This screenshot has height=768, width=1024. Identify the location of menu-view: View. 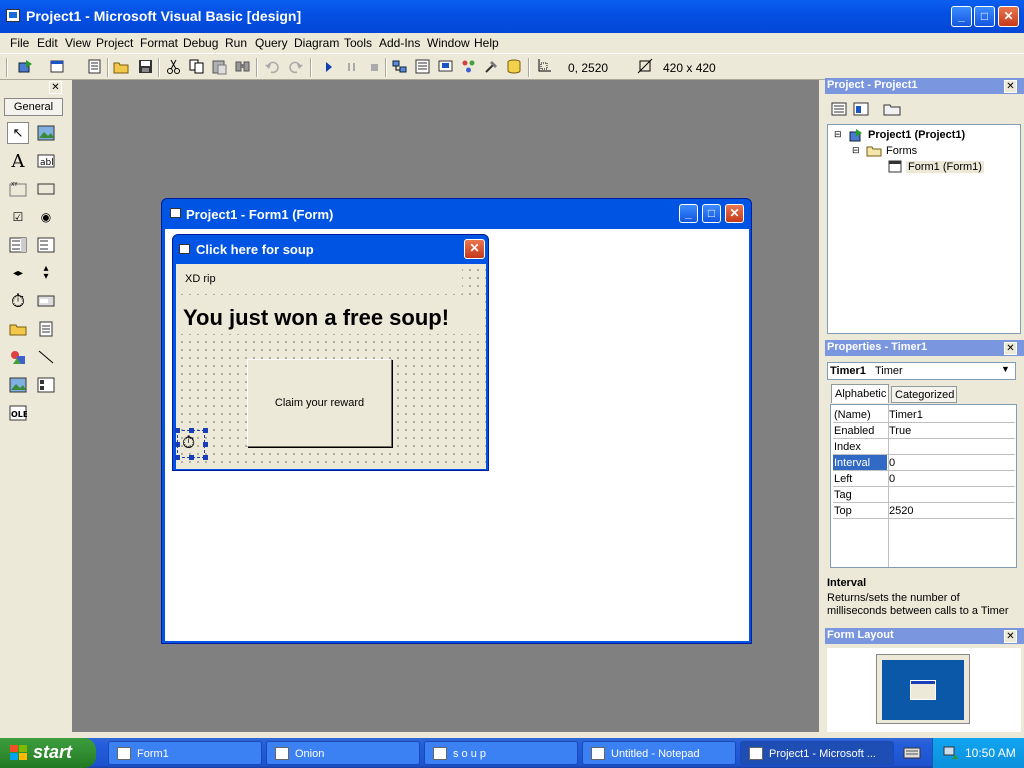
(78, 43).